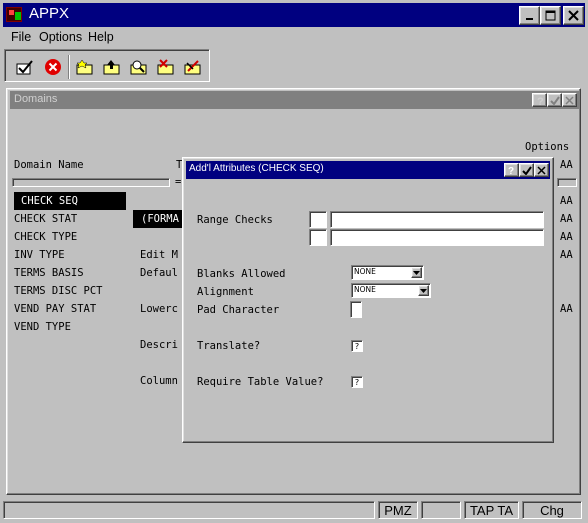 Image resolution: width=588 pixels, height=523 pixels. Describe the element at coordinates (552, 510) in the screenshot. I see `status-mode: Chg` at that location.